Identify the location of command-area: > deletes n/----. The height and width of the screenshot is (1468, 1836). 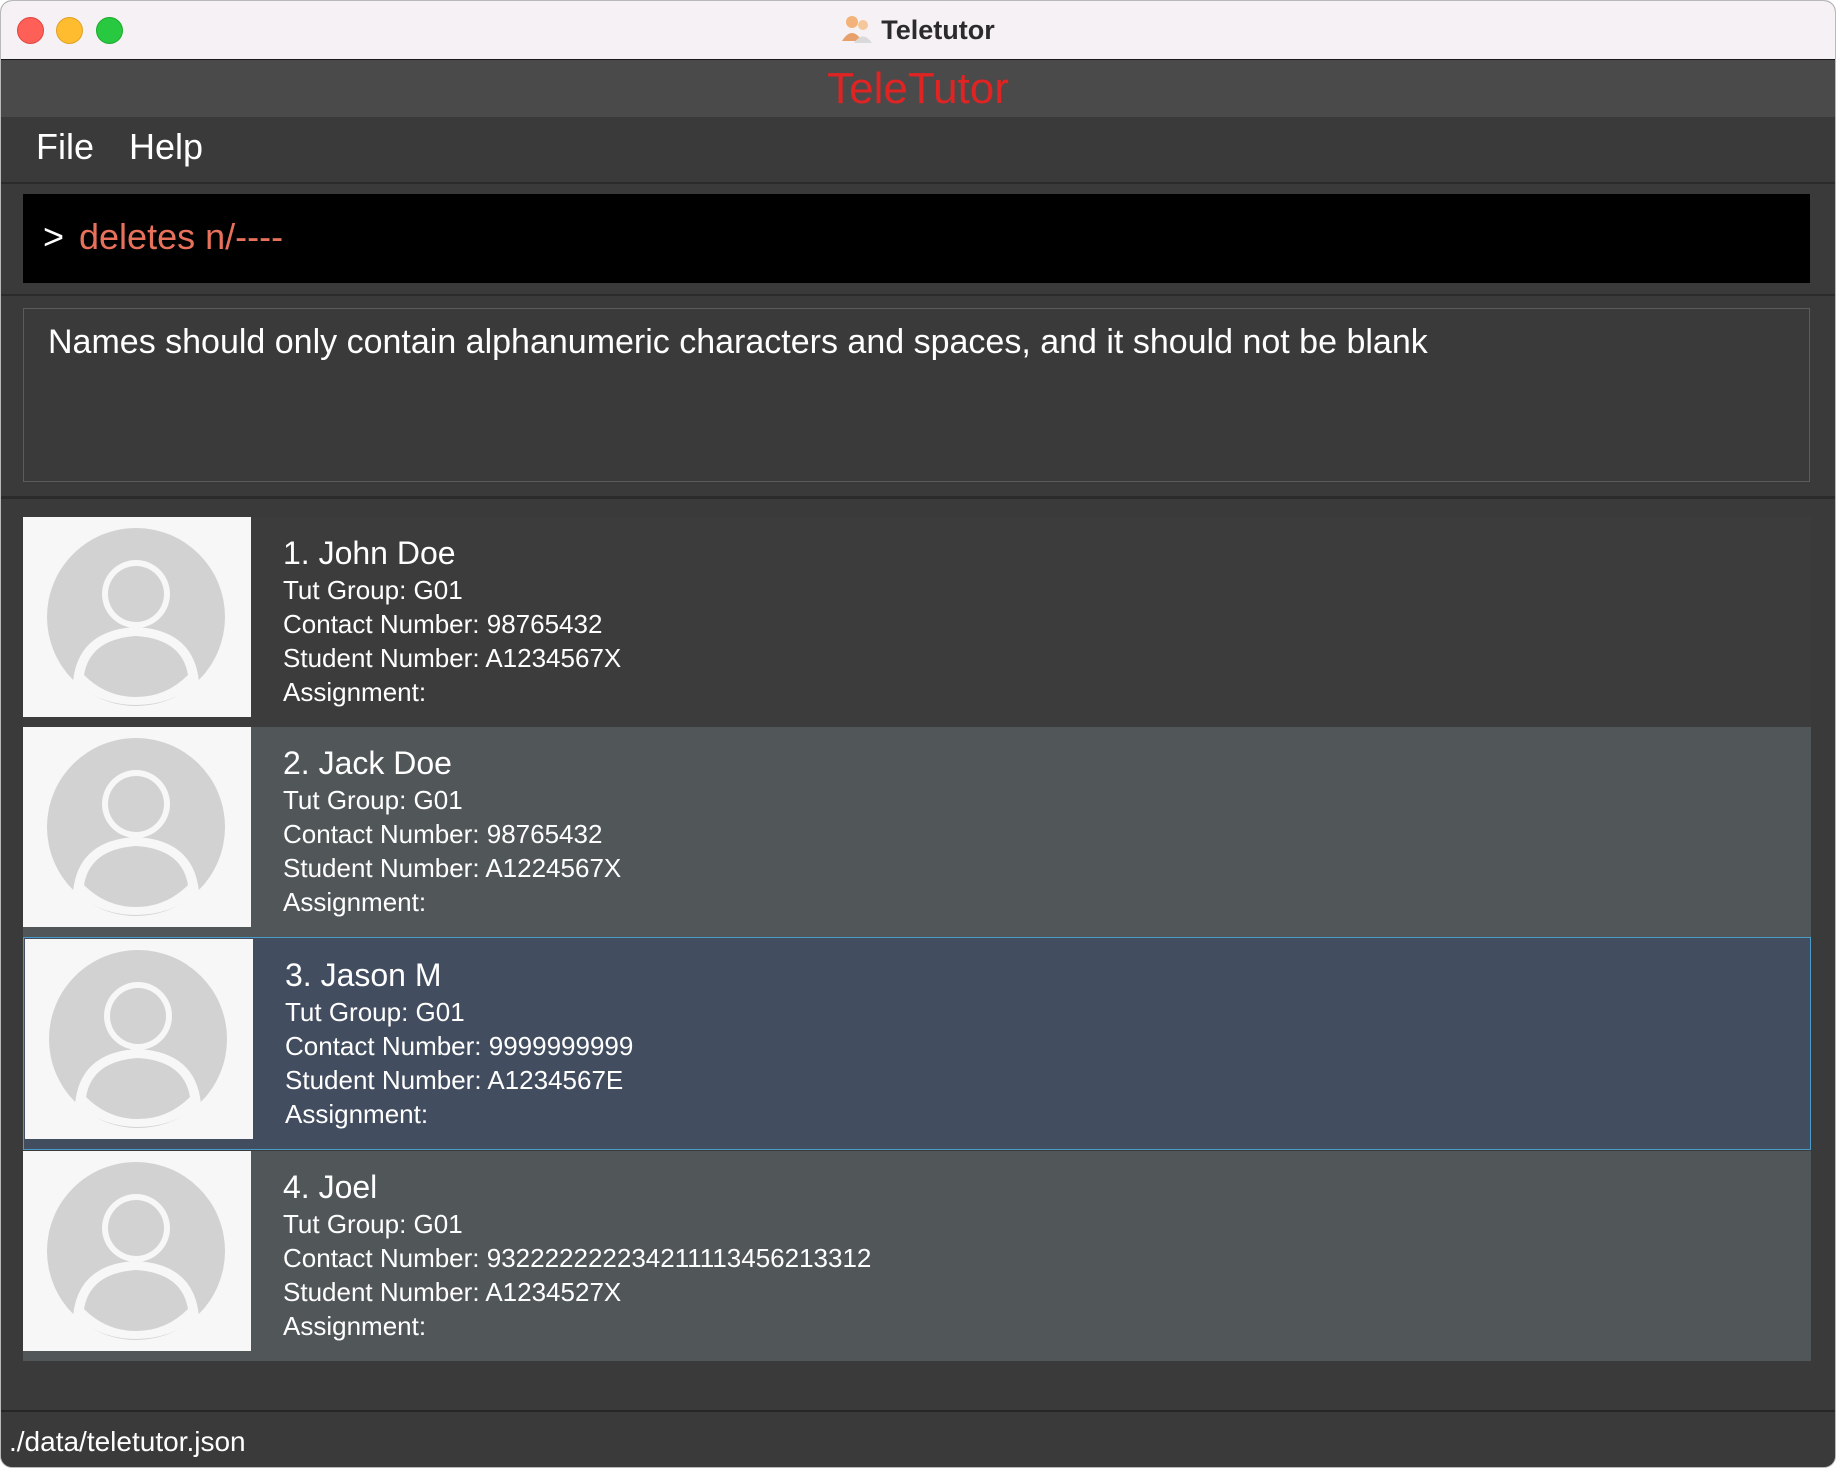
(918, 240).